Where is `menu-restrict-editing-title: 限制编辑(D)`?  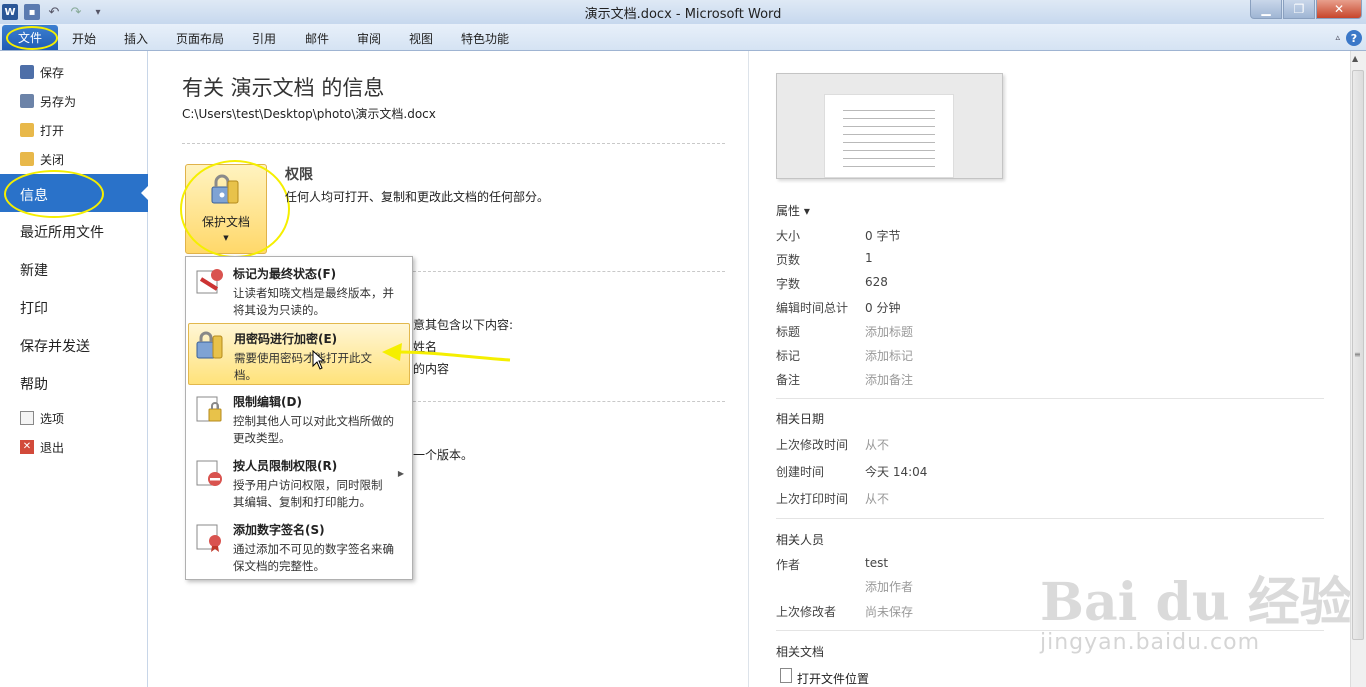 menu-restrict-editing-title: 限制编辑(D) is located at coordinates (267, 402).